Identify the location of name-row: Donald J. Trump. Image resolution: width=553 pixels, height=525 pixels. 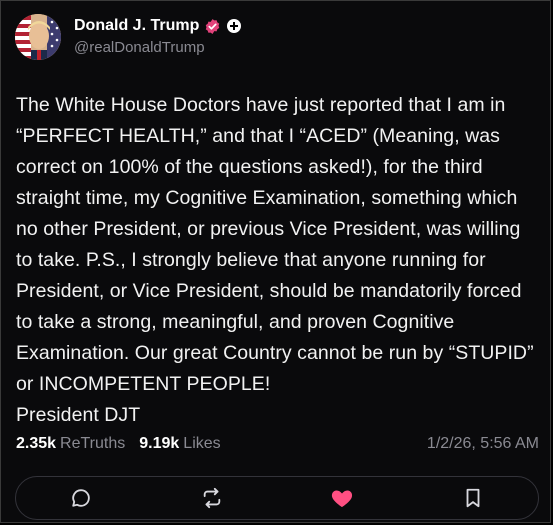
(158, 26).